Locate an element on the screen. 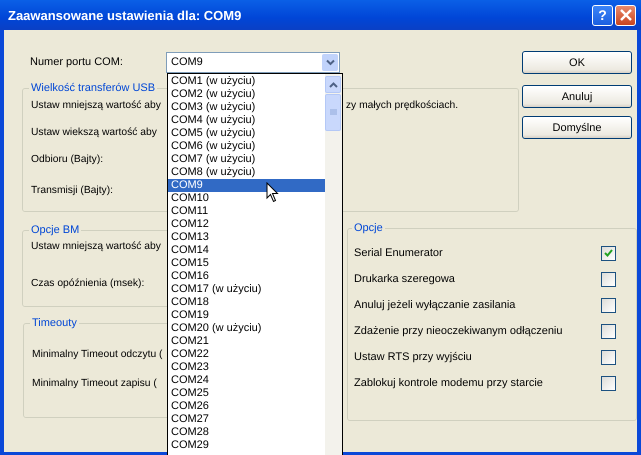  group-title: Opcje BM is located at coordinates (55, 230).